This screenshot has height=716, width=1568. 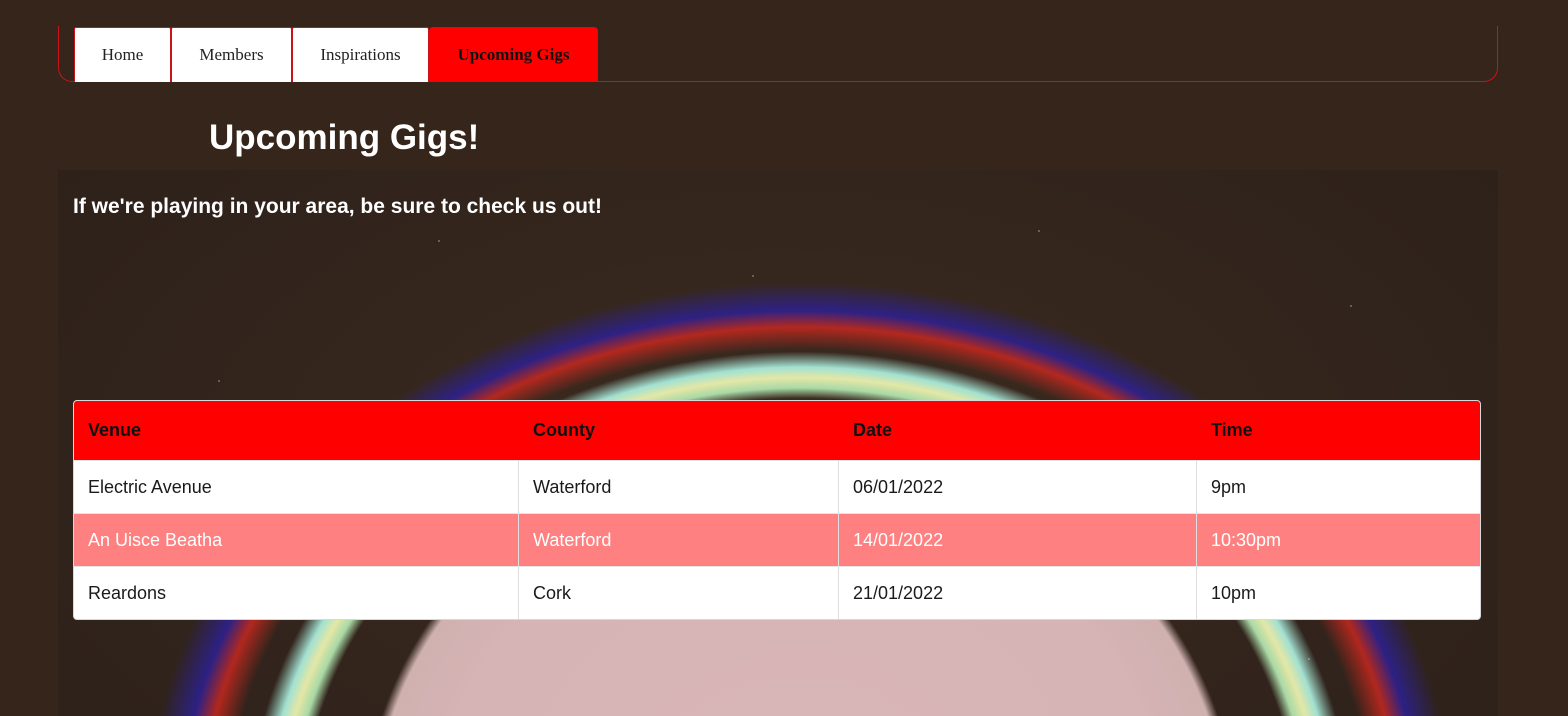 What do you see at coordinates (1338, 430) in the screenshot?
I see `column-header-time: Time` at bounding box center [1338, 430].